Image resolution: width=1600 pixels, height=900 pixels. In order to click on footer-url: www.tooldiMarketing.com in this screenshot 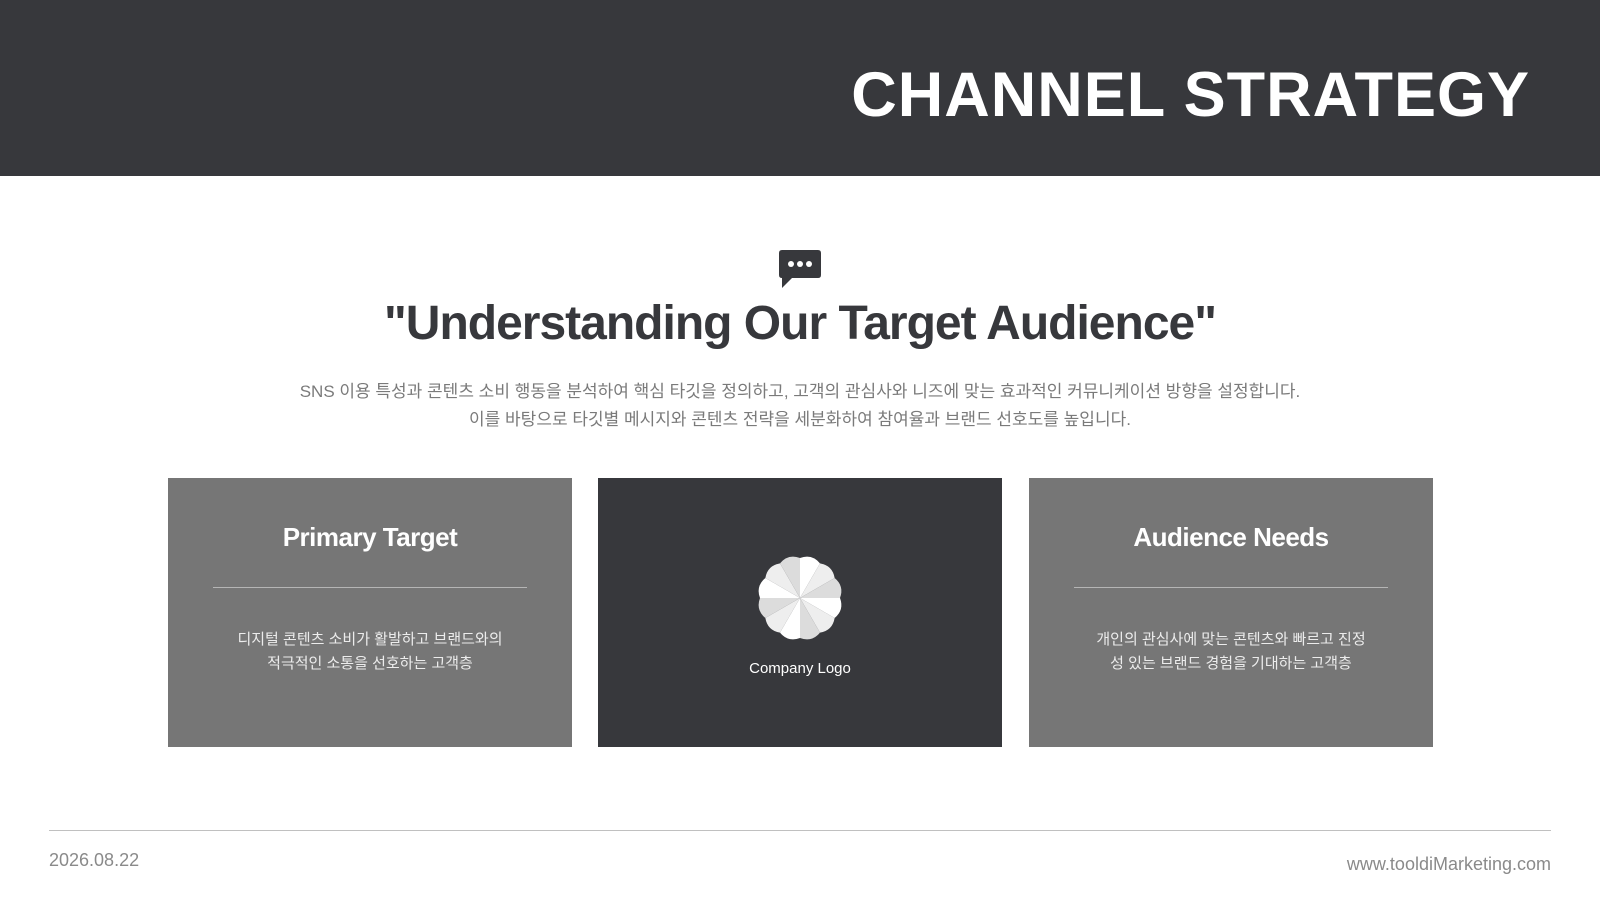, I will do `click(1449, 864)`.